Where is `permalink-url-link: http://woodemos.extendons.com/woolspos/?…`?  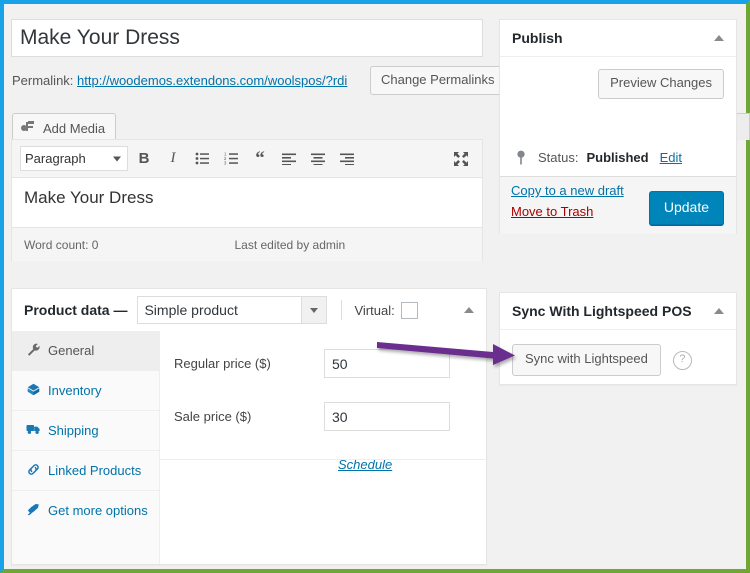
permalink-url-link: http://woodemos.extendons.com/woolspos/?… is located at coordinates (212, 80).